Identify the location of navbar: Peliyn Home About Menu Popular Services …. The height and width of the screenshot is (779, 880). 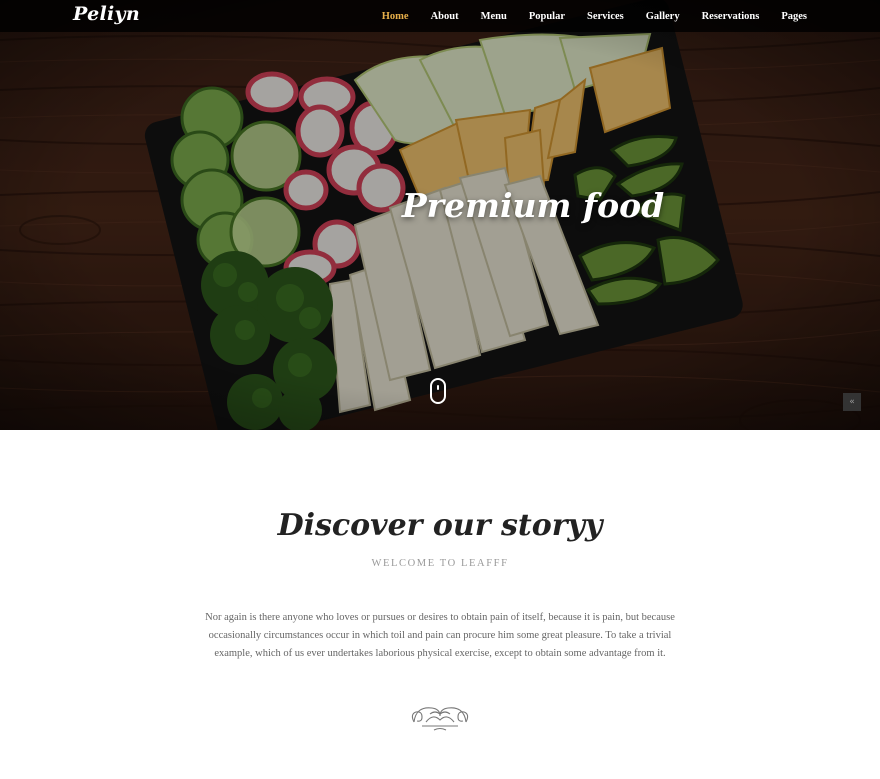
(440, 16).